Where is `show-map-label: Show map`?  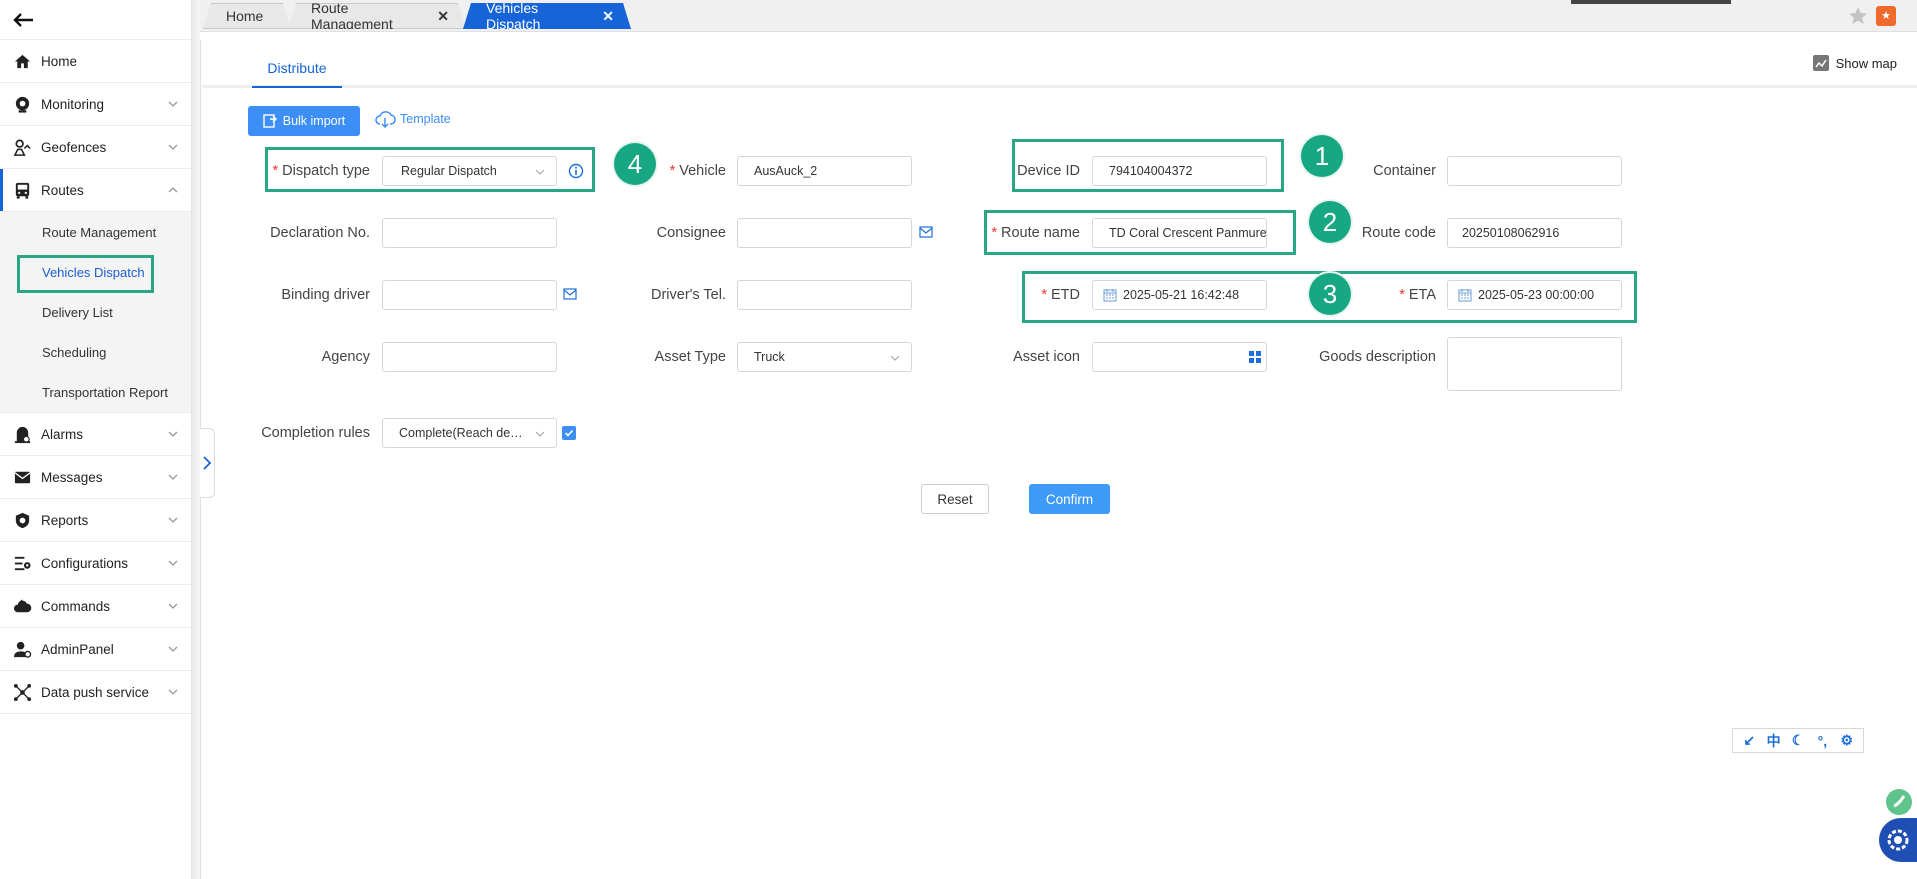 show-map-label: Show map is located at coordinates (1866, 63).